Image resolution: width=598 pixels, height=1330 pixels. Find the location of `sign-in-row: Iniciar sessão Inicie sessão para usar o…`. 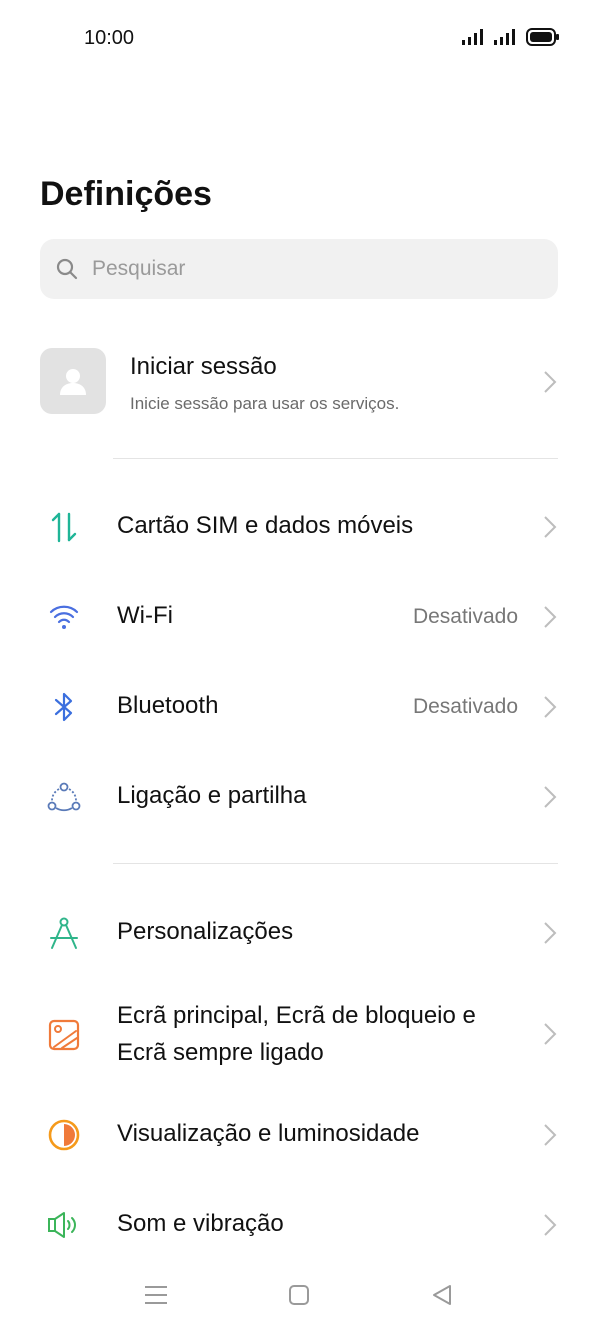

sign-in-row: Iniciar sessão Inicie sessão para usar o… is located at coordinates (299, 382).